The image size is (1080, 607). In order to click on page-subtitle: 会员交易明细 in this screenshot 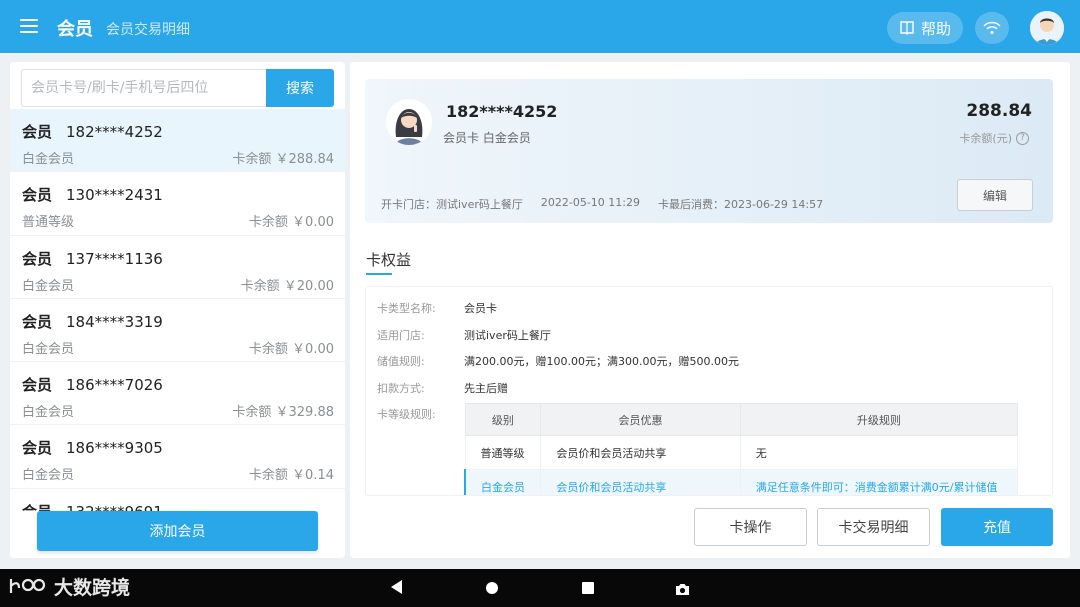, I will do `click(148, 29)`.